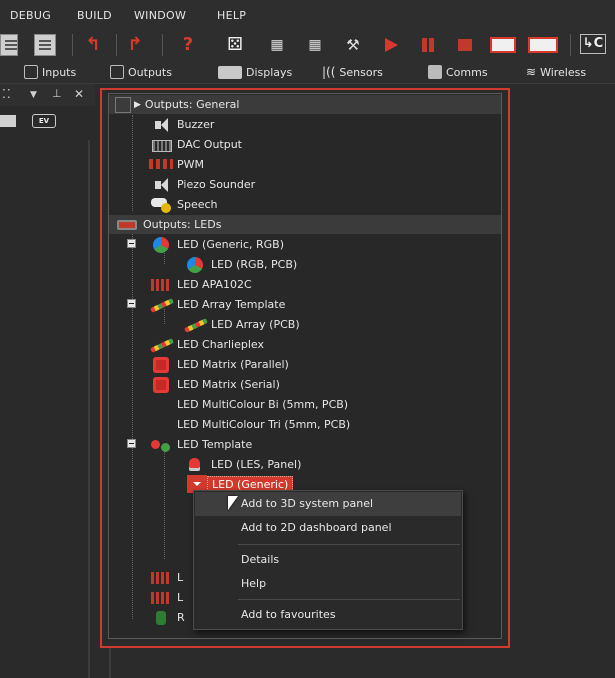 The image size is (615, 678). I want to click on tree-item-label: LED Matrix (Parallel), so click(233, 364).